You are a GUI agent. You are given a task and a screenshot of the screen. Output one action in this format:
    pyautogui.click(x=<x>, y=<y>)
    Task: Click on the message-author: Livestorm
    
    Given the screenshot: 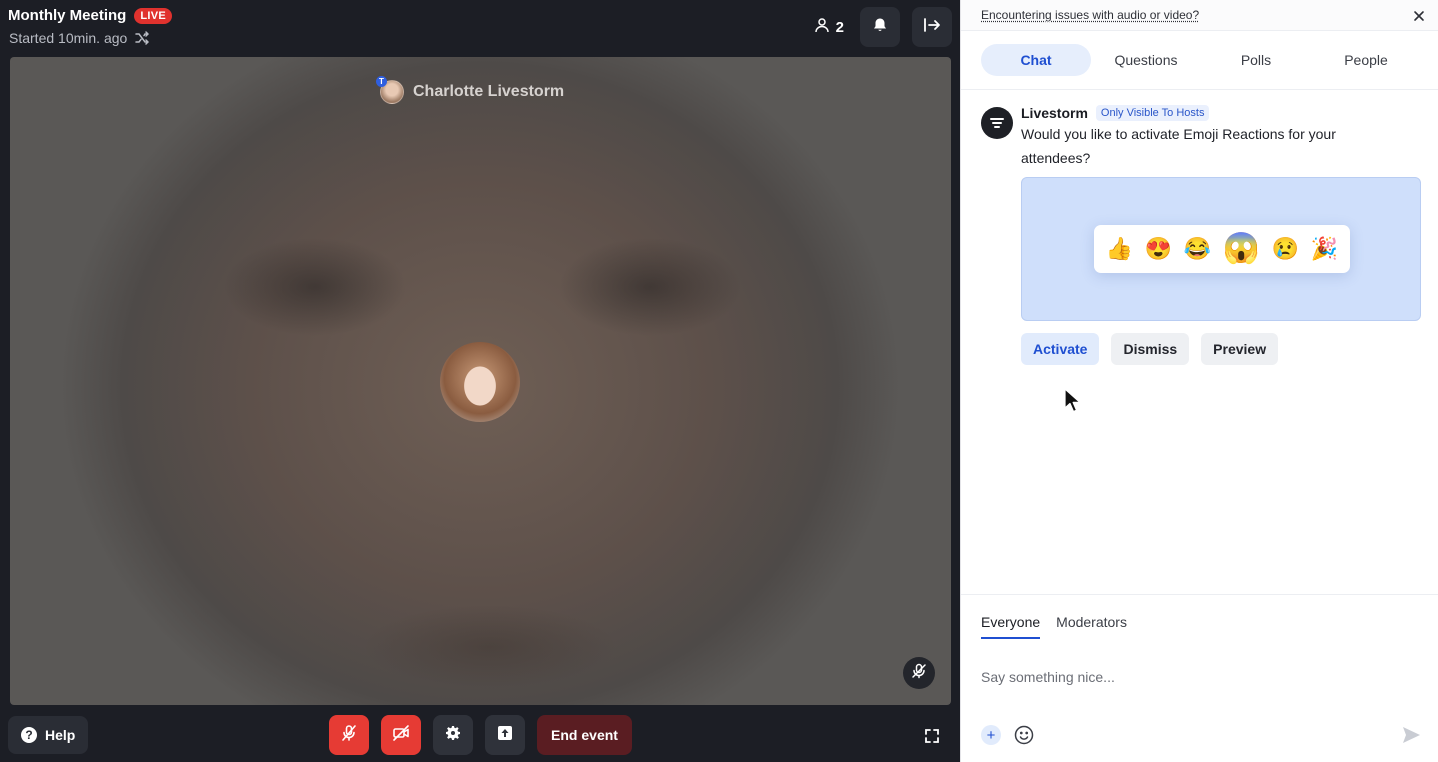 What is the action you would take?
    pyautogui.click(x=1054, y=113)
    